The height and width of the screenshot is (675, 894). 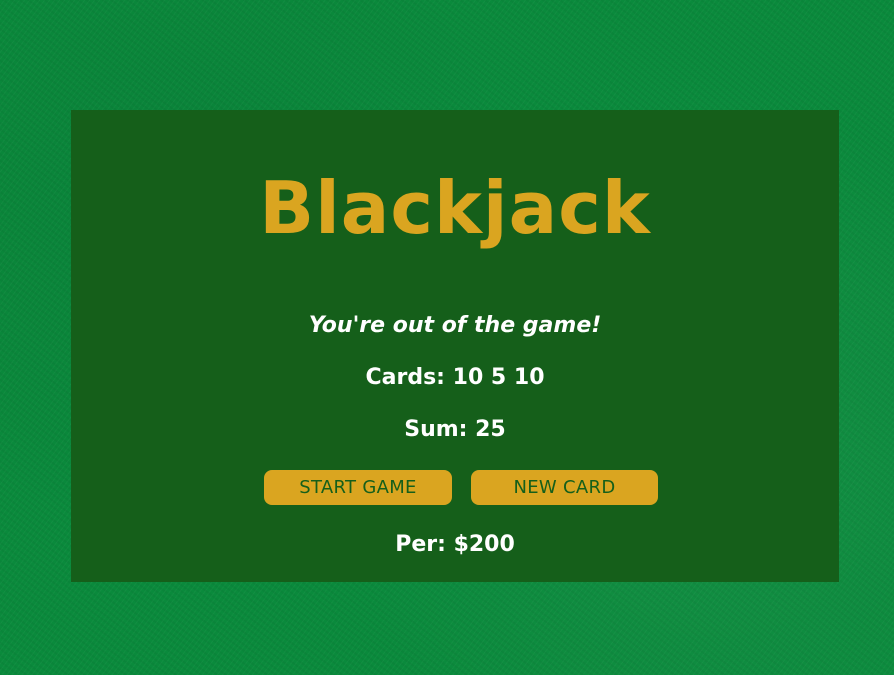 I want to click on cards-value: 10 5 10, so click(x=498, y=377).